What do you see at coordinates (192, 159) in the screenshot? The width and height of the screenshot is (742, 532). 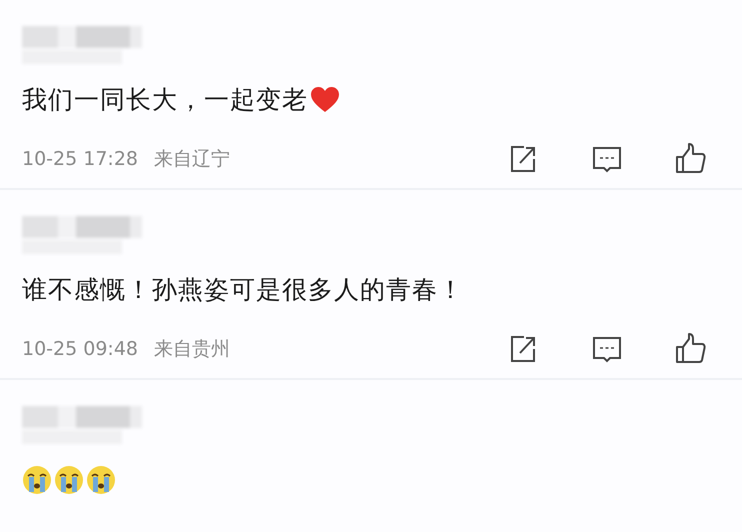 I see `comment-location: 来自辽宁` at bounding box center [192, 159].